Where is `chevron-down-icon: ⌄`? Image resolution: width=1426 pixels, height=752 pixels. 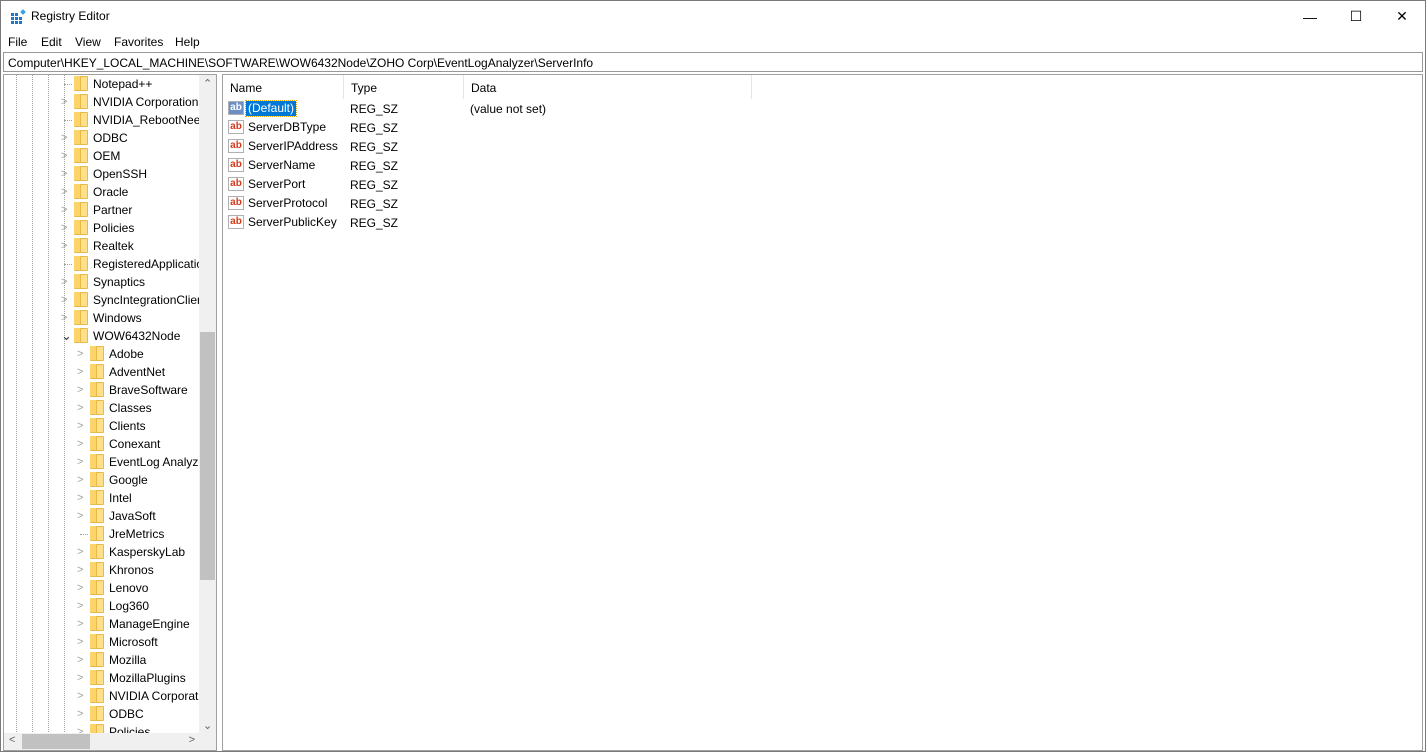
chevron-down-icon: ⌄ is located at coordinates (66, 336).